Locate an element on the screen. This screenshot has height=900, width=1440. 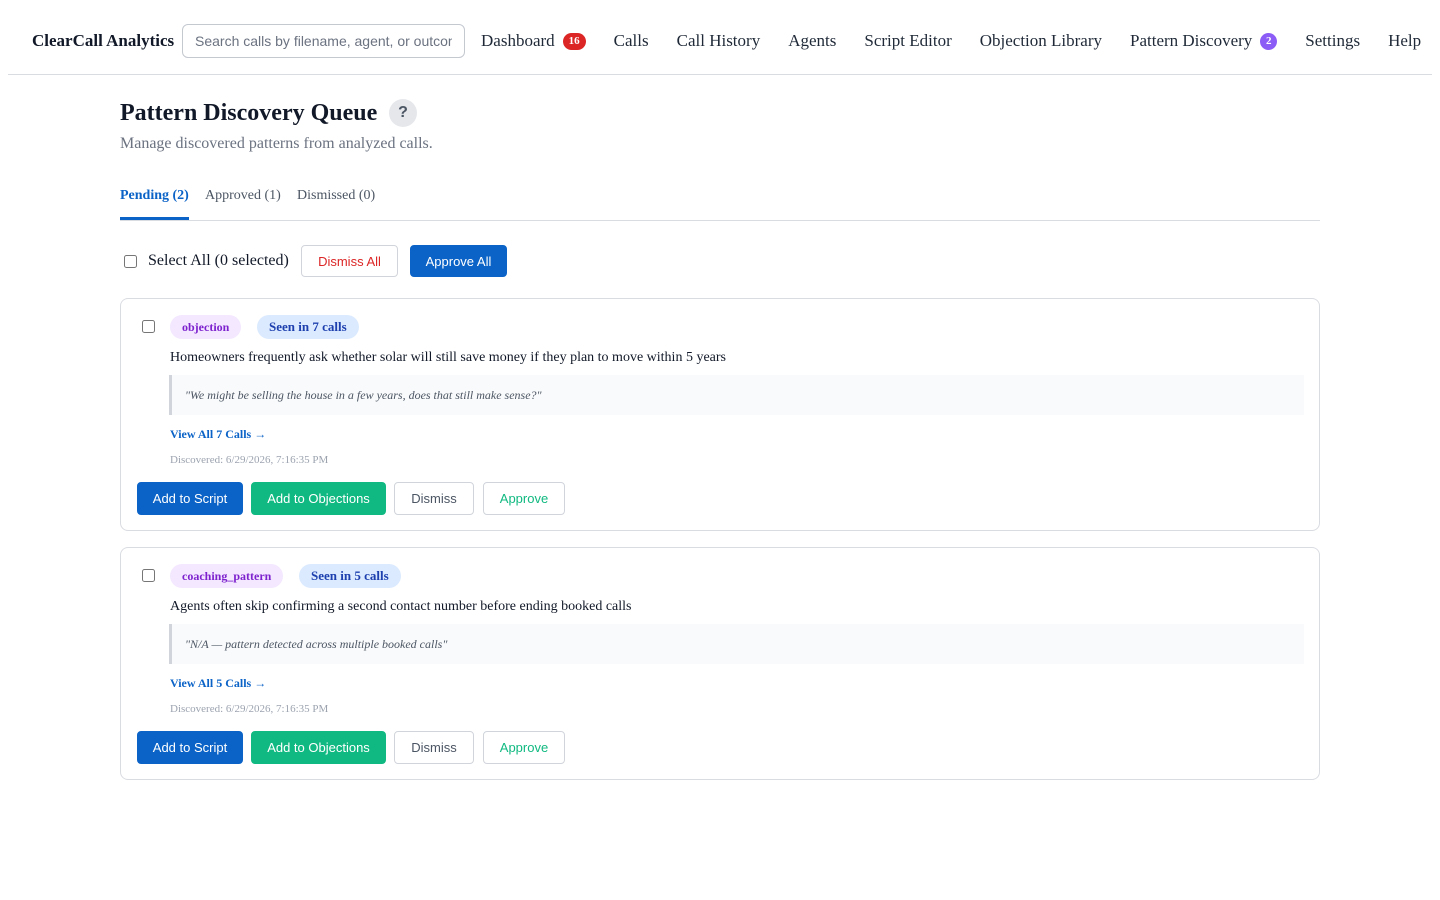
seen-count-tag: Seen in 7 calls is located at coordinates (308, 327).